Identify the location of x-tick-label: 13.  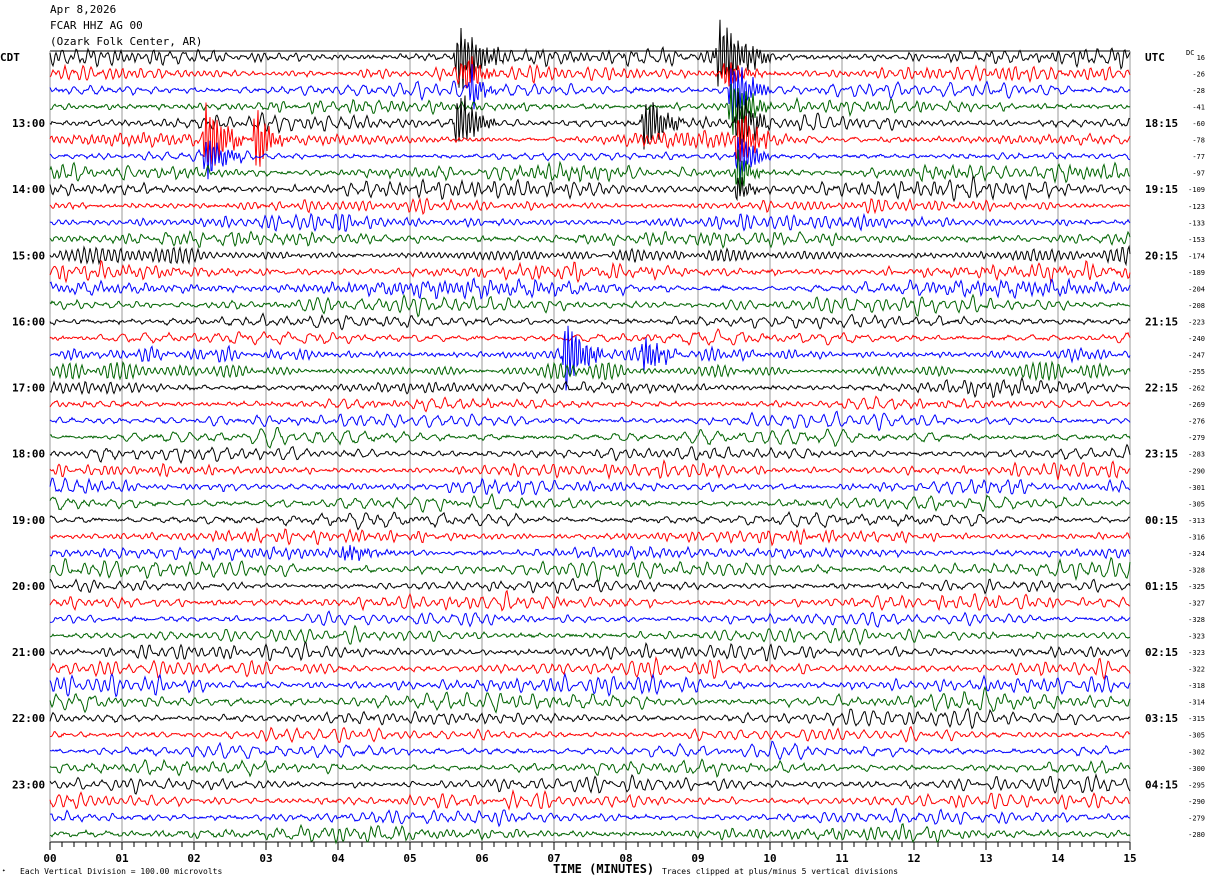
(985, 858).